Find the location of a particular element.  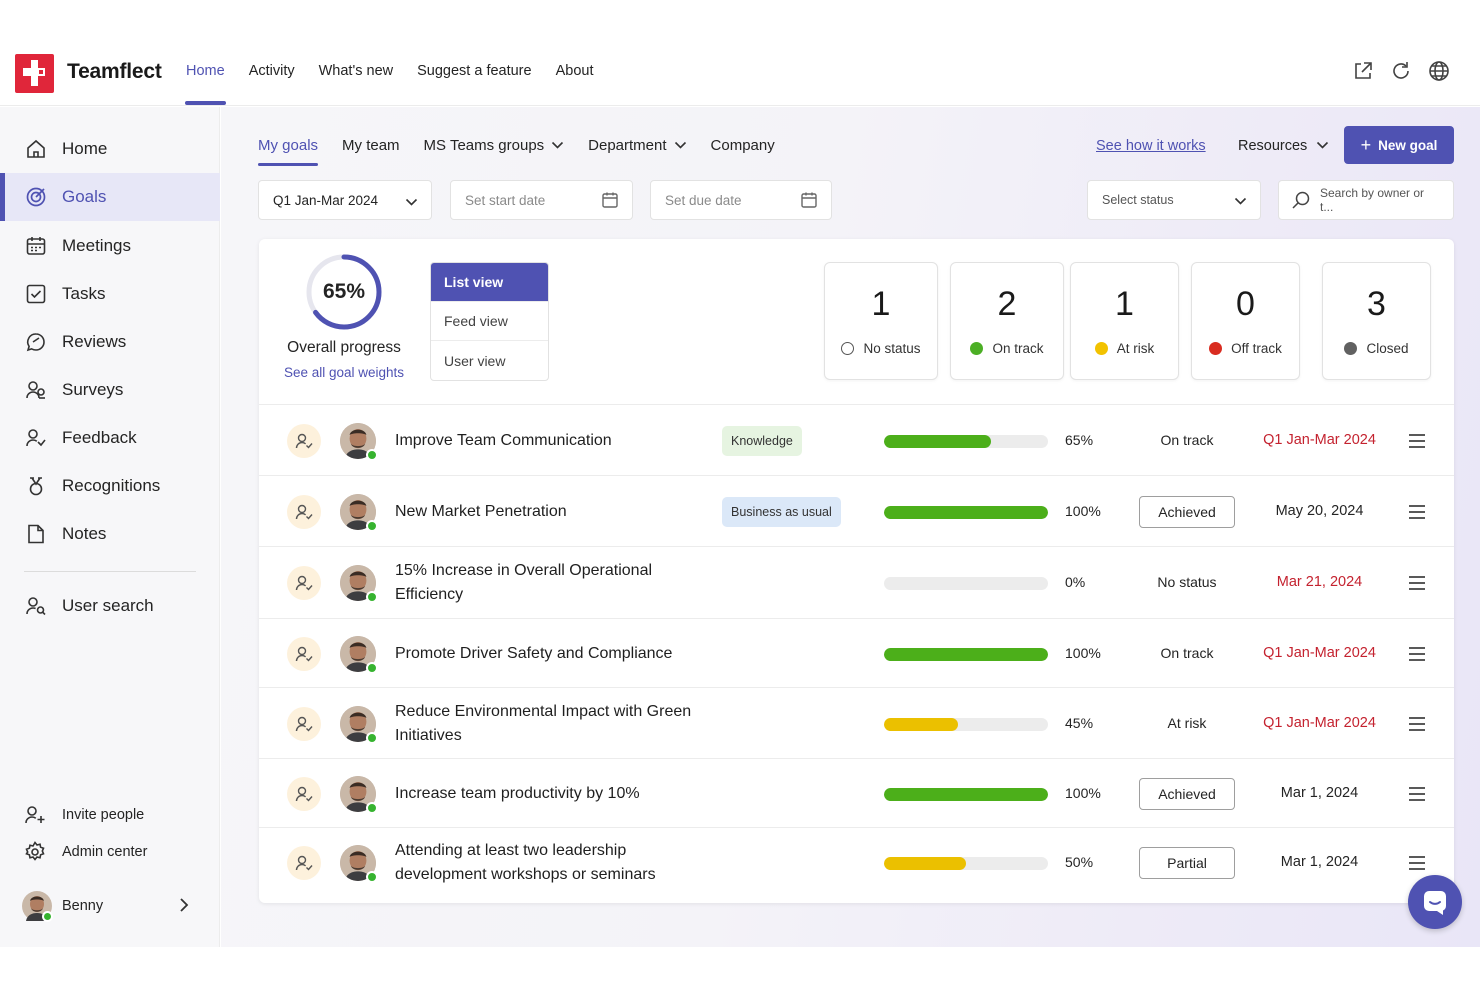

online-status-dot is located at coordinates (372, 525).